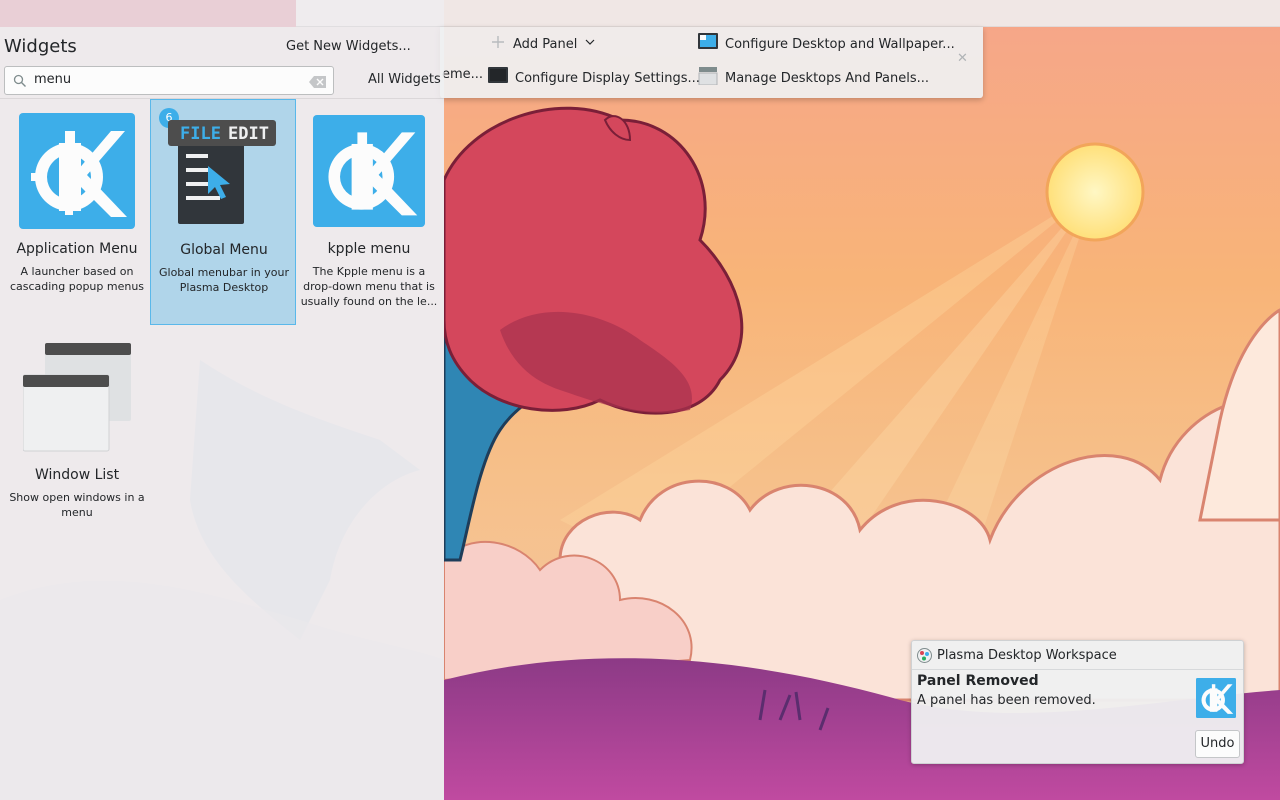  Describe the element at coordinates (20, 82) in the screenshot. I see `search-icon` at that location.